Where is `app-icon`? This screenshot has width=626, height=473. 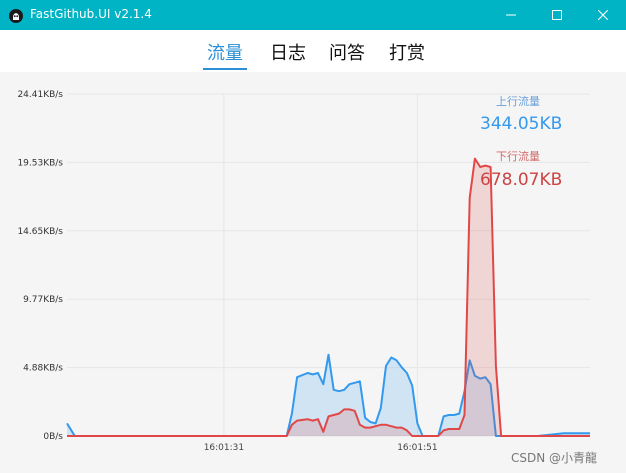 app-icon is located at coordinates (16, 15).